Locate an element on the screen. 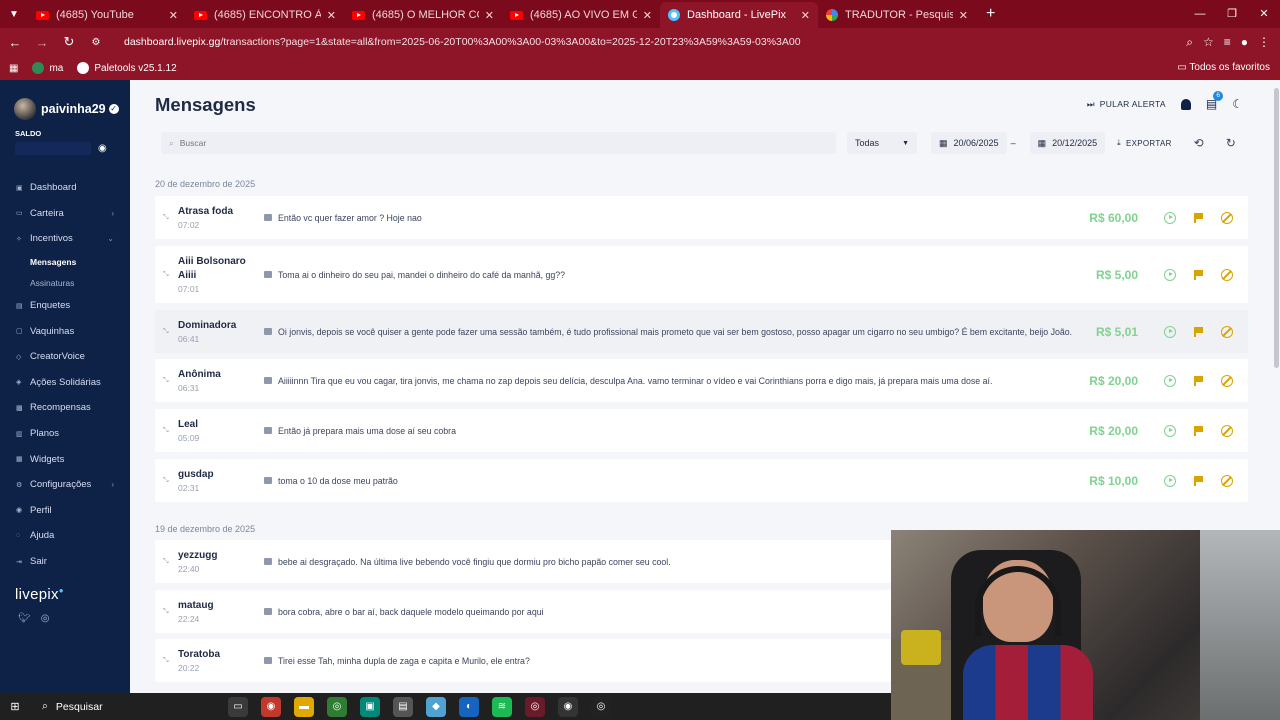 The image size is (1280, 720). profile: paivinha29 ✓ is located at coordinates (65, 100).